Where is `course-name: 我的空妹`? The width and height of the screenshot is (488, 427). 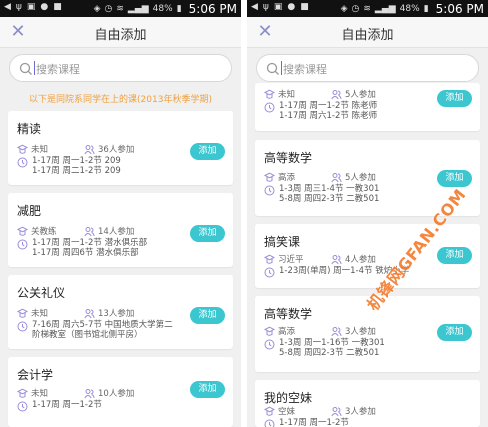 course-name: 我的空妹 is located at coordinates (288, 398).